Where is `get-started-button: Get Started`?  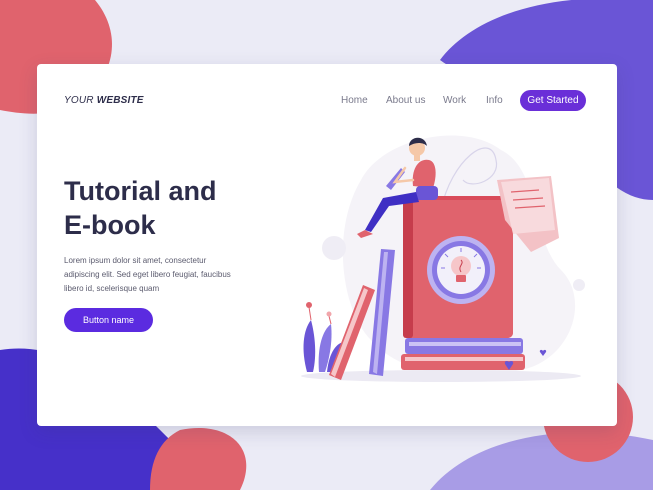
get-started-button: Get Started is located at coordinates (553, 100).